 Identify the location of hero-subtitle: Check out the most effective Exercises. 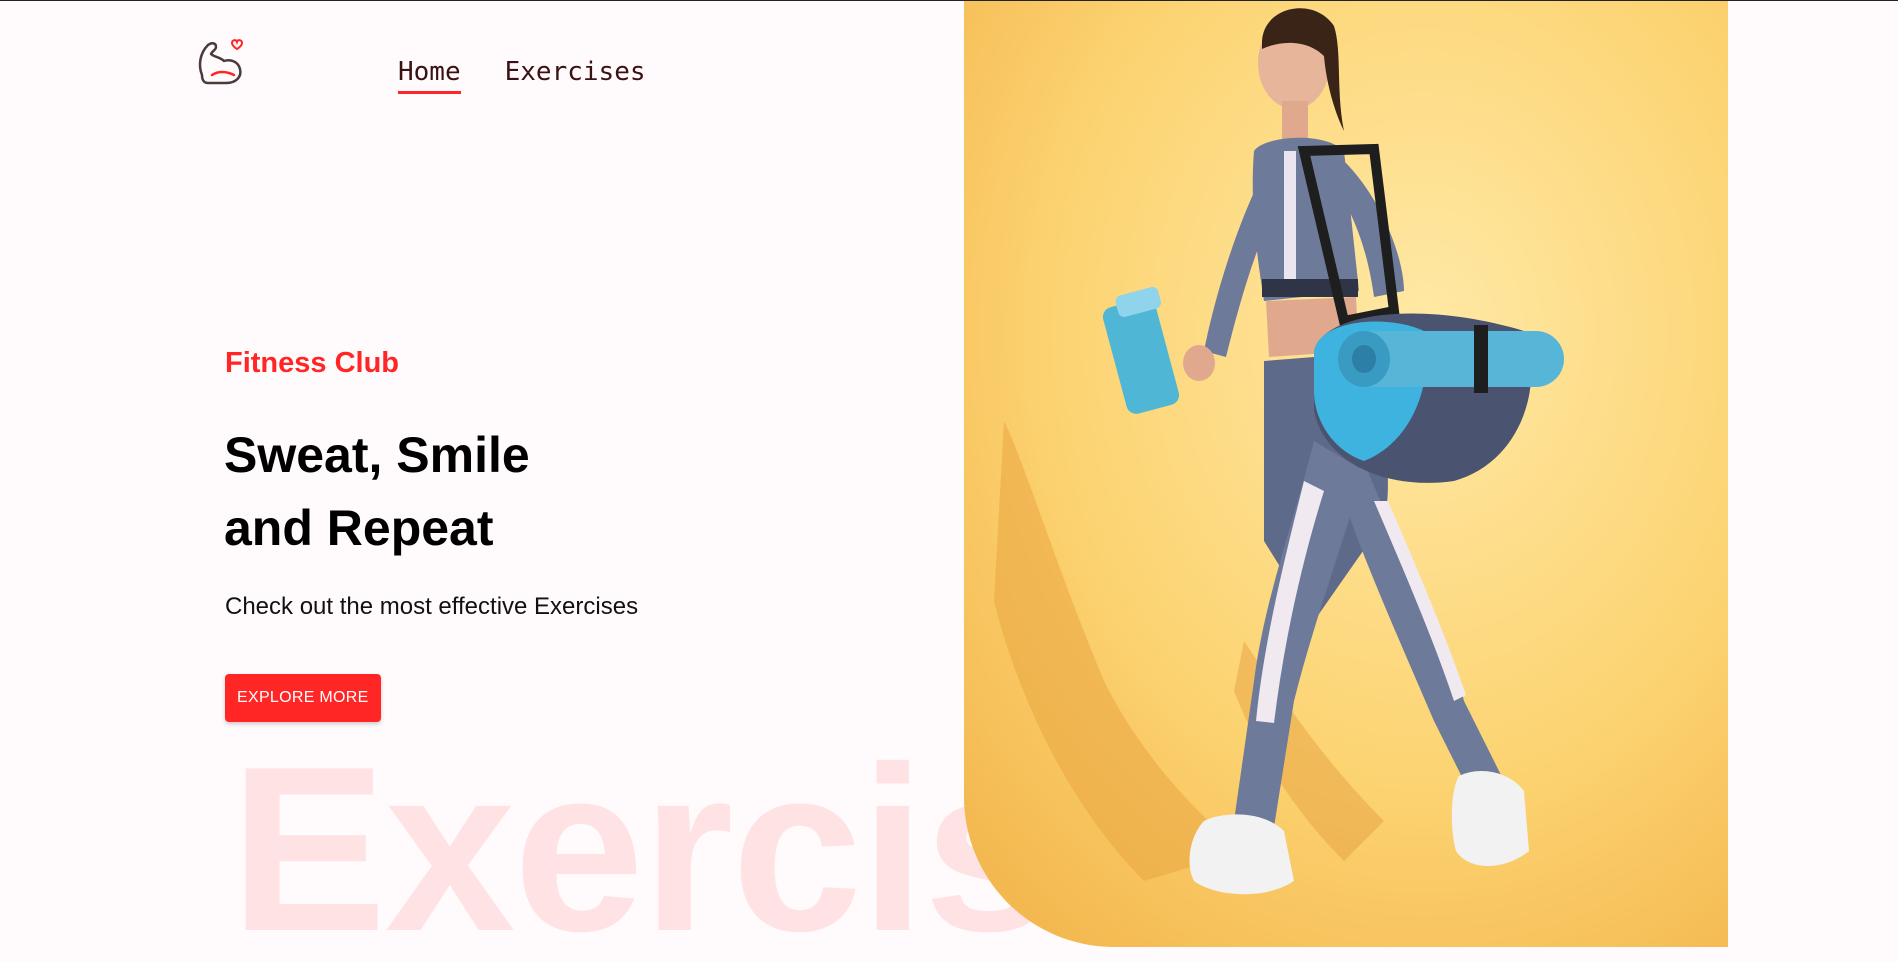
(432, 606).